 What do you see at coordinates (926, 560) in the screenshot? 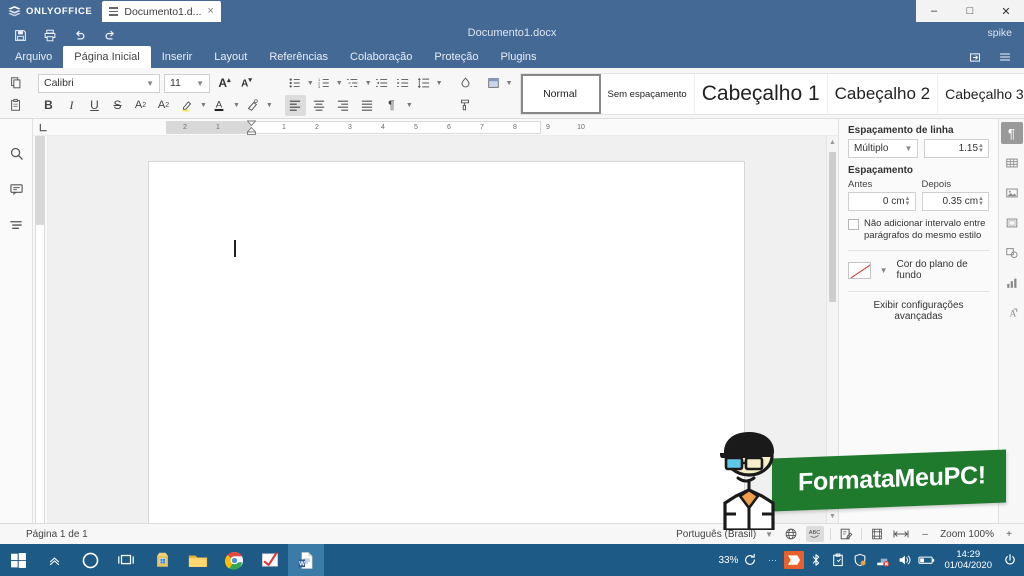
I see `battery-icon` at bounding box center [926, 560].